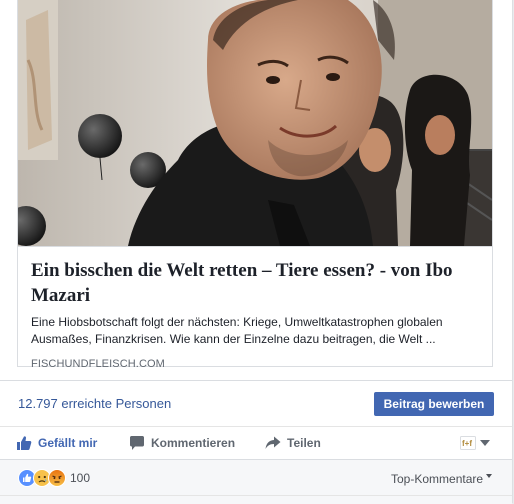 This screenshot has width=514, height=504. I want to click on reactions-bar: 100 Top-Kommentare, so click(256, 477).